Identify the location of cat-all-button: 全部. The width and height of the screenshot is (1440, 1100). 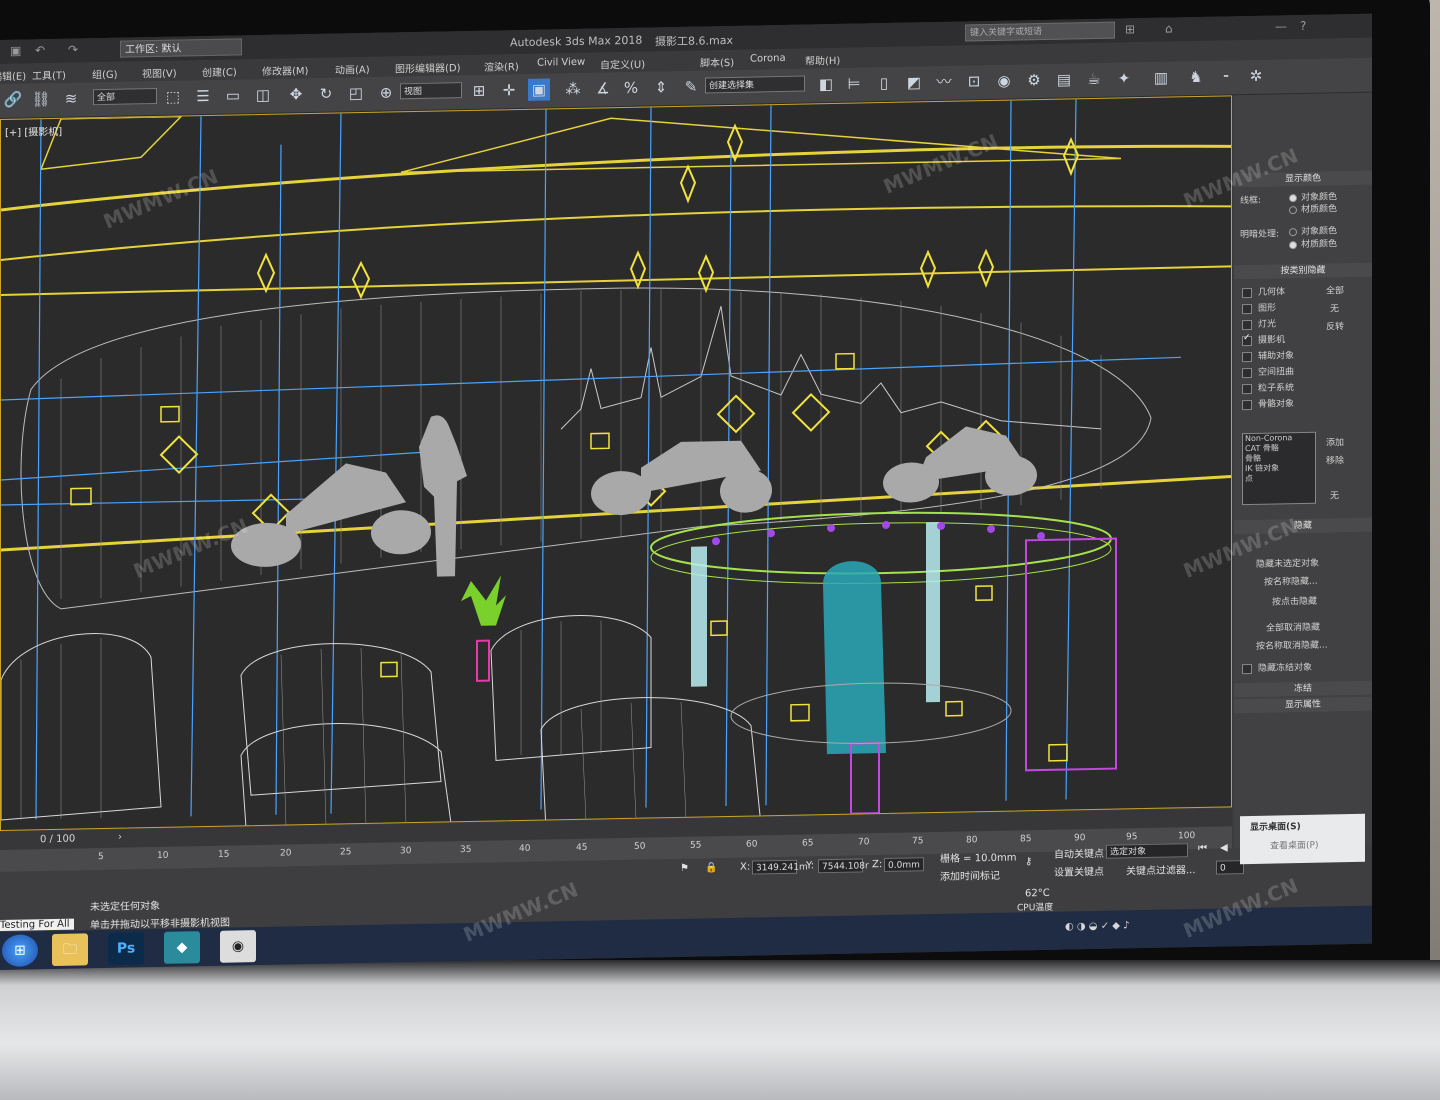
(1335, 289).